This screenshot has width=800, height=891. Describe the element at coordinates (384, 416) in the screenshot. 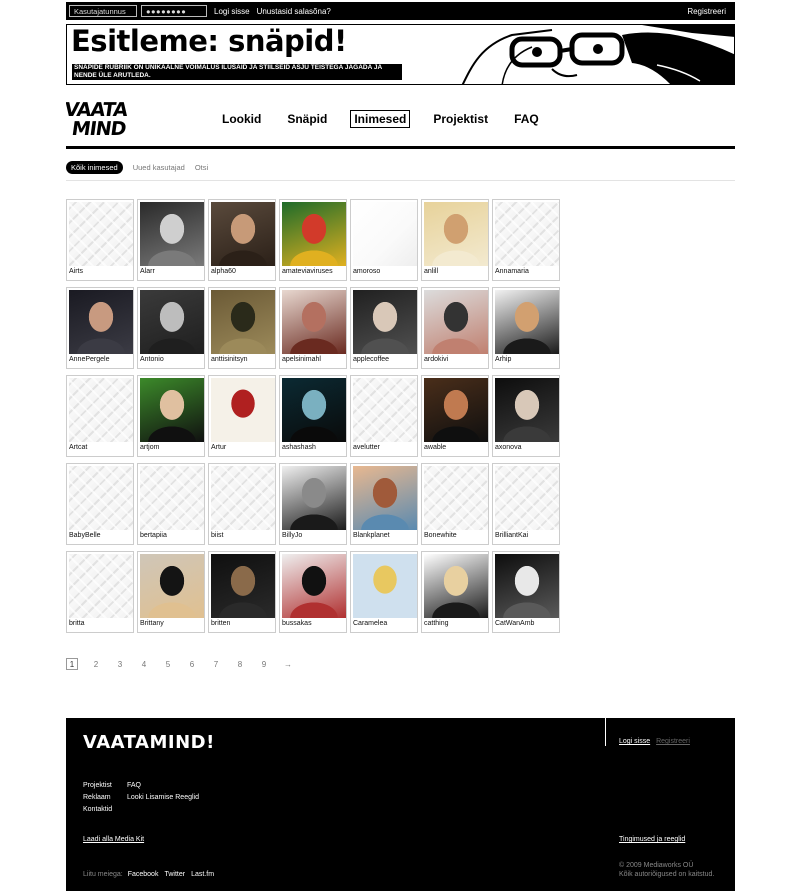

I see `user-card: avelutter` at that location.